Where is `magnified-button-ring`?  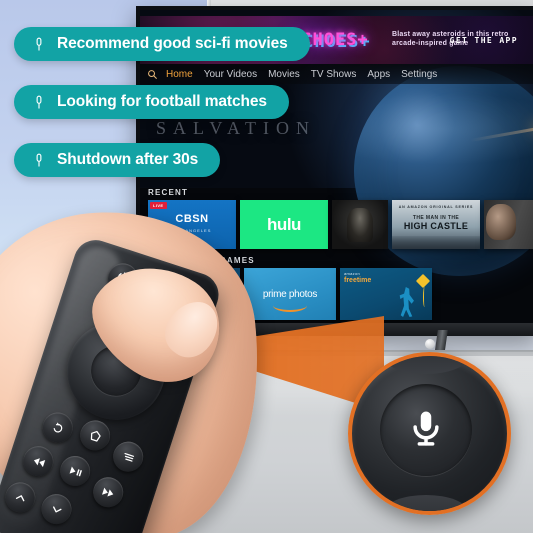 magnified-button-ring is located at coordinates (426, 430).